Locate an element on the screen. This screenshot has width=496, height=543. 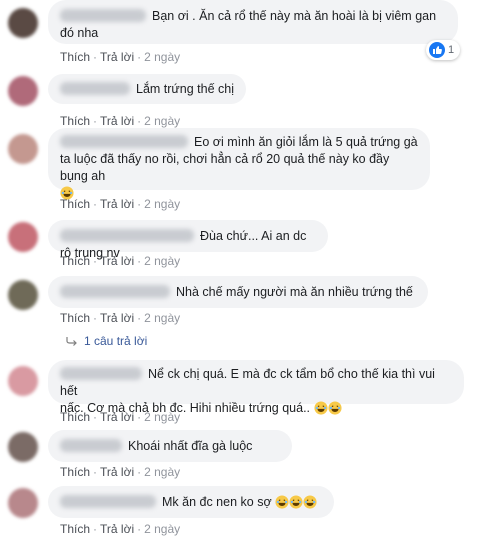
reaction-count: 1 is located at coordinates (451, 50).